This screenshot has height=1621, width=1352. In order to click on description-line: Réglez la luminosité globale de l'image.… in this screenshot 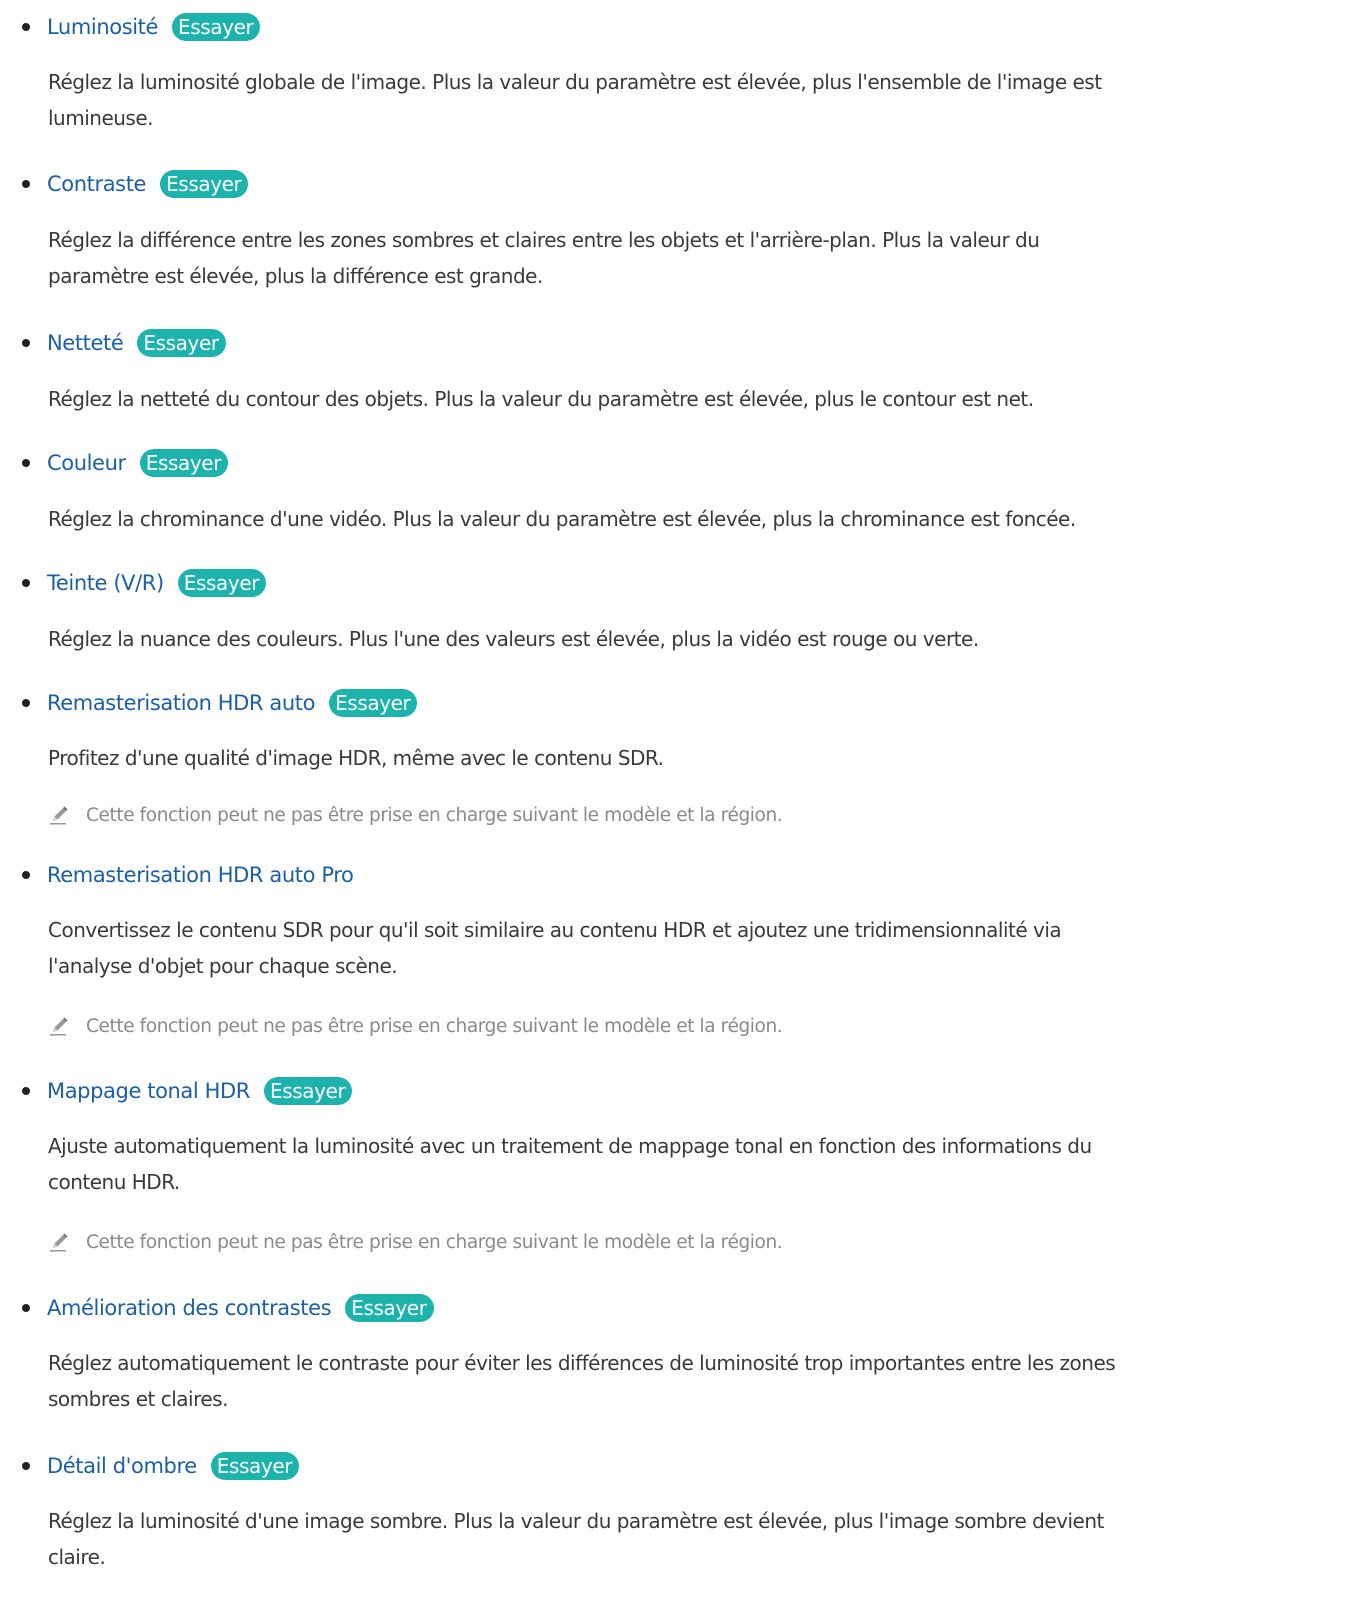, I will do `click(575, 82)`.